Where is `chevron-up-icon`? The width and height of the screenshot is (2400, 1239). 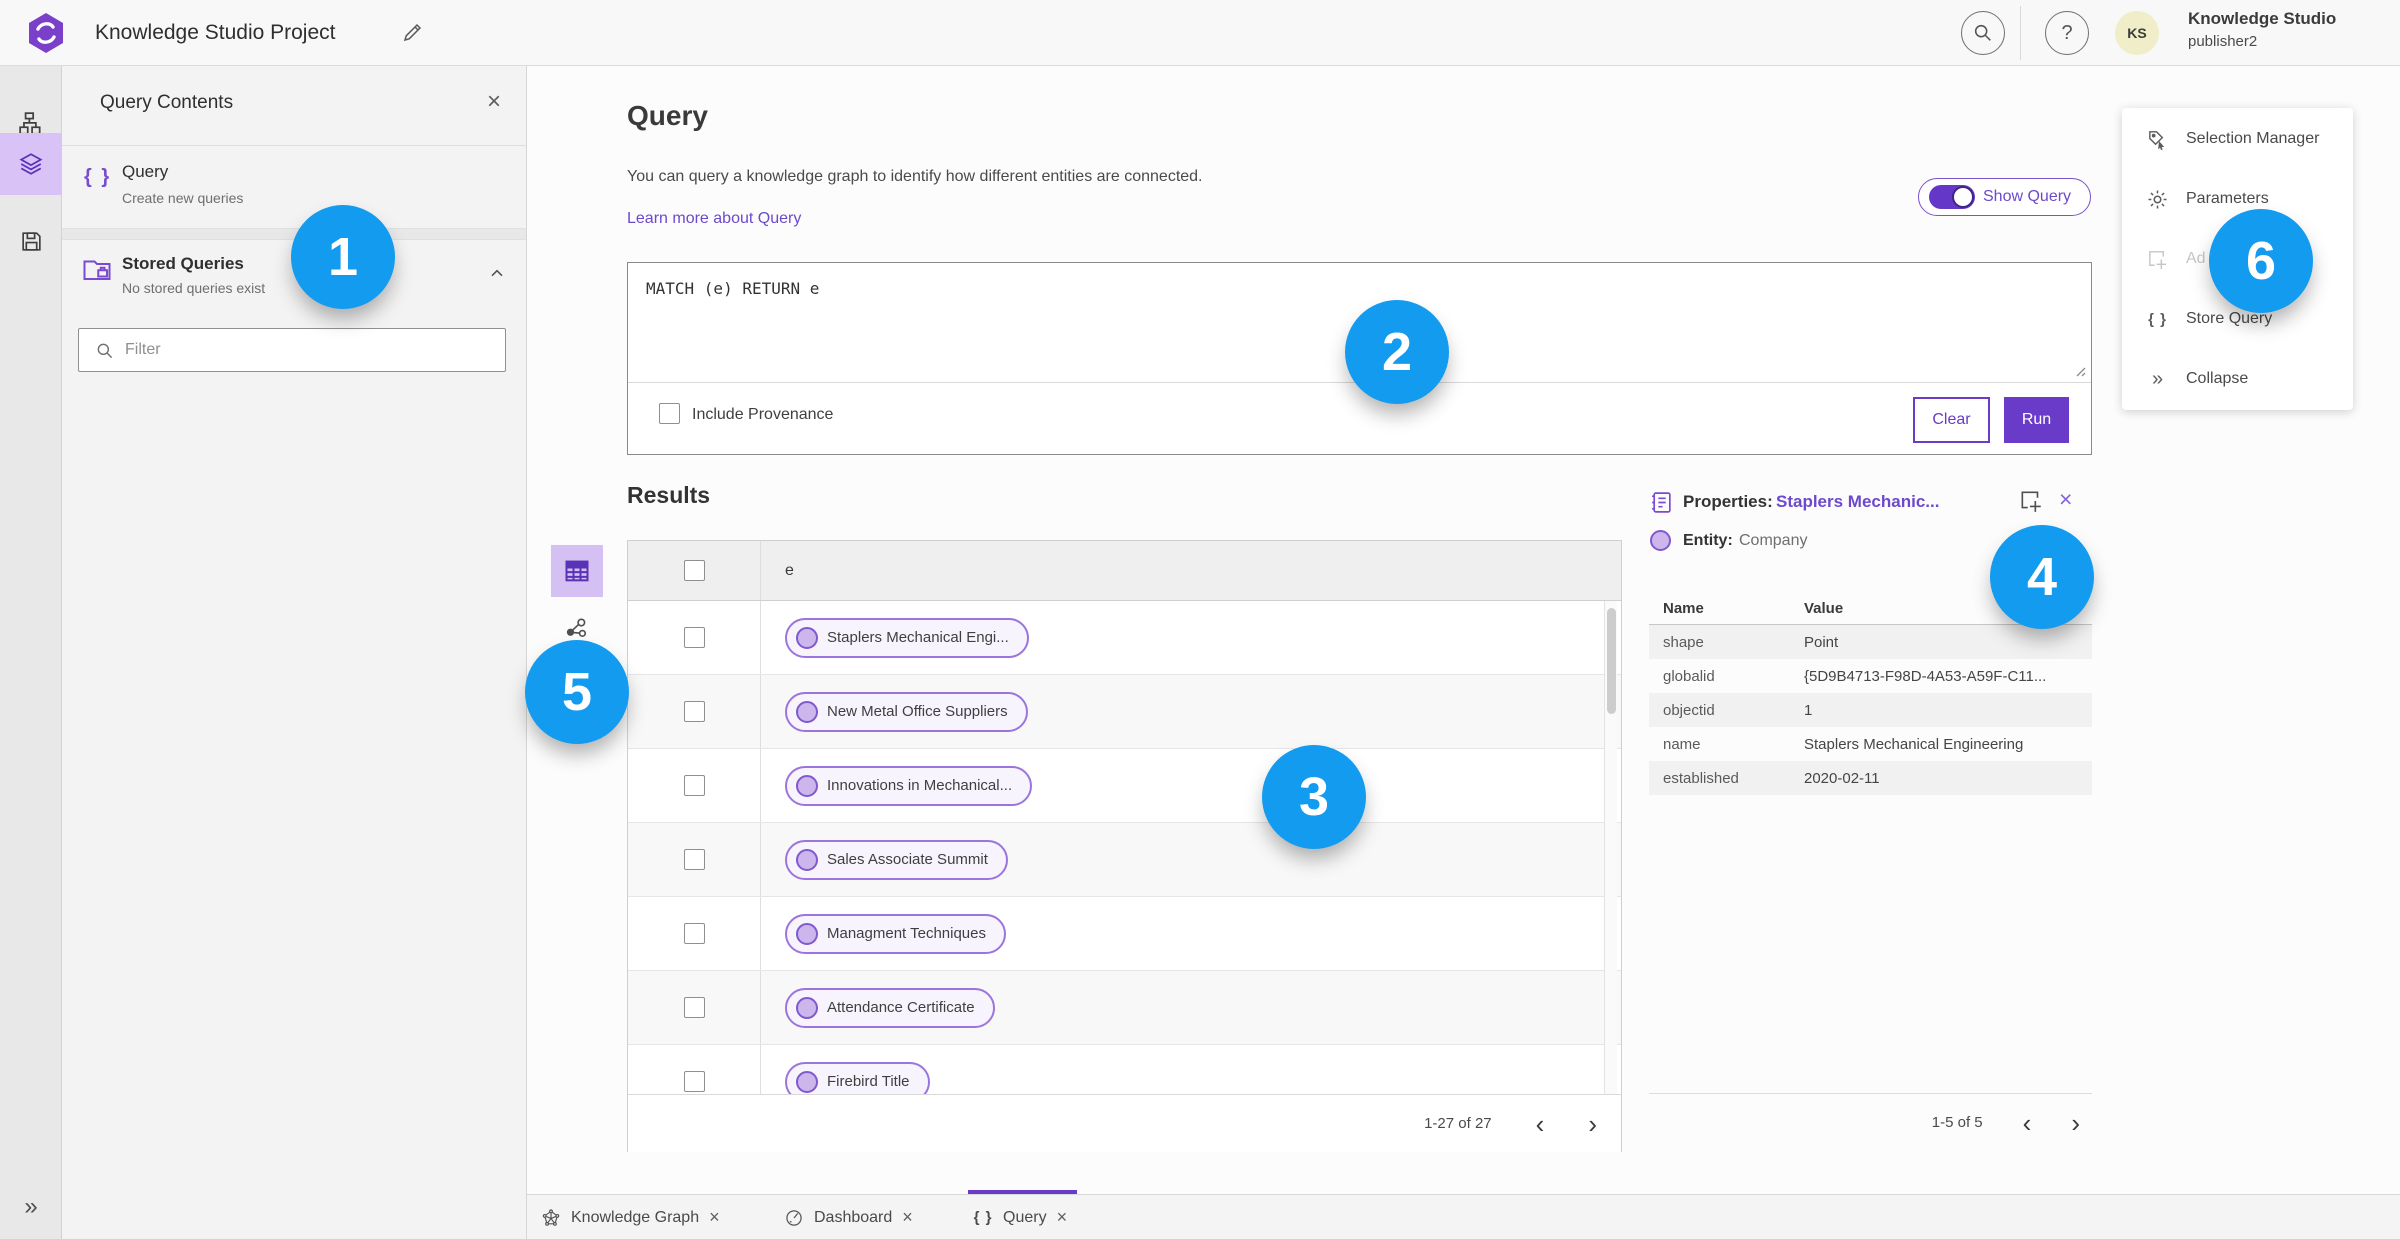
chevron-up-icon is located at coordinates (497, 274).